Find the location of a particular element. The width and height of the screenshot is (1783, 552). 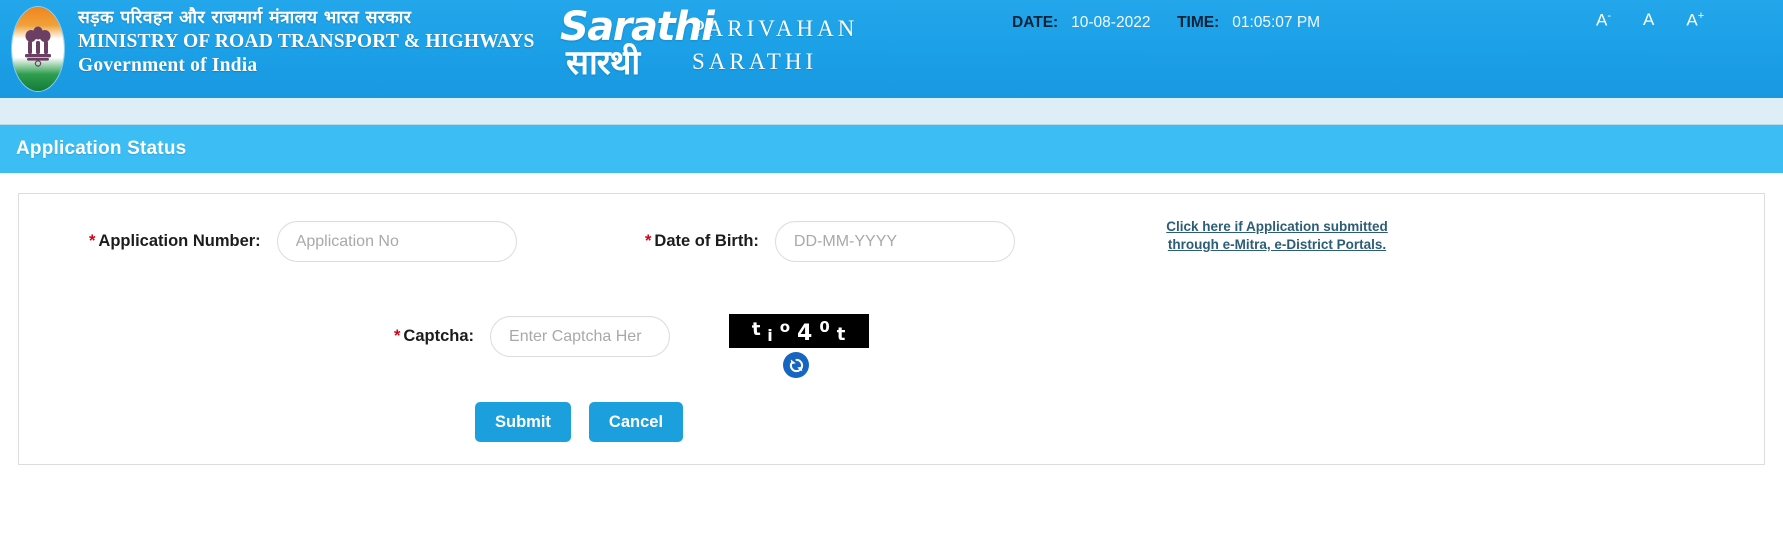

page-title-bar: Application Status is located at coordinates (891, 149).